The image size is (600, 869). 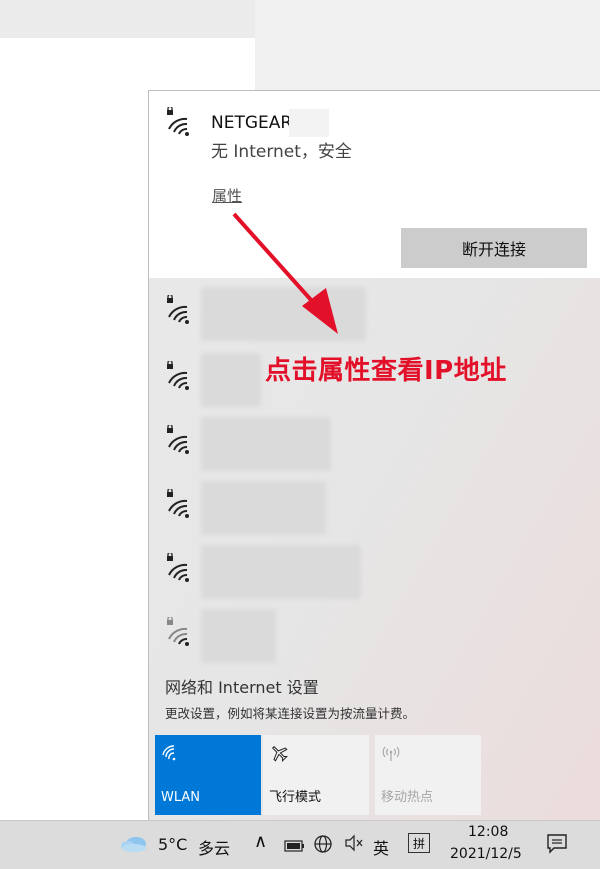 I want to click on annotation-label: 点击属性查看IP地址, so click(x=386, y=371).